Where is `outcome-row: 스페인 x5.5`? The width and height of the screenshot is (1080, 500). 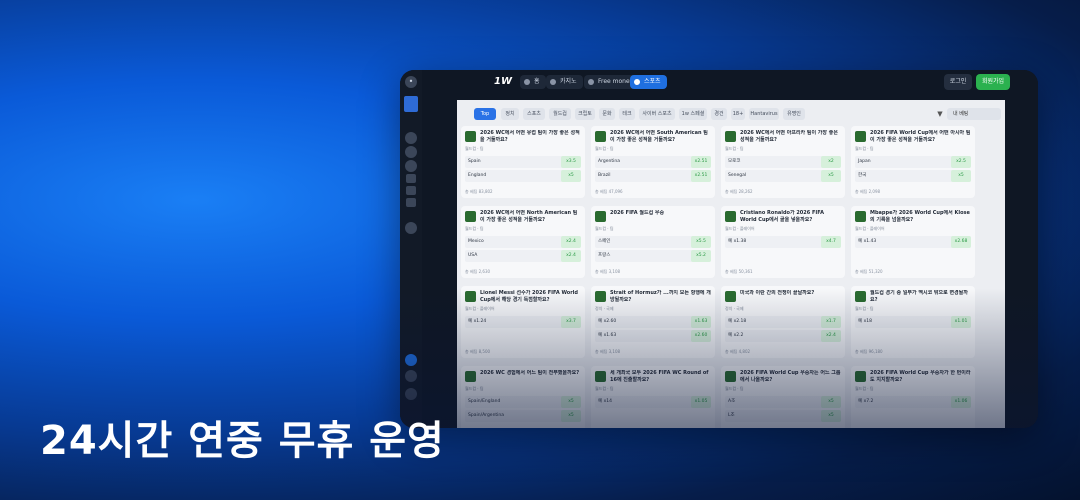
outcome-row: 스페인 x5.5 is located at coordinates (653, 242).